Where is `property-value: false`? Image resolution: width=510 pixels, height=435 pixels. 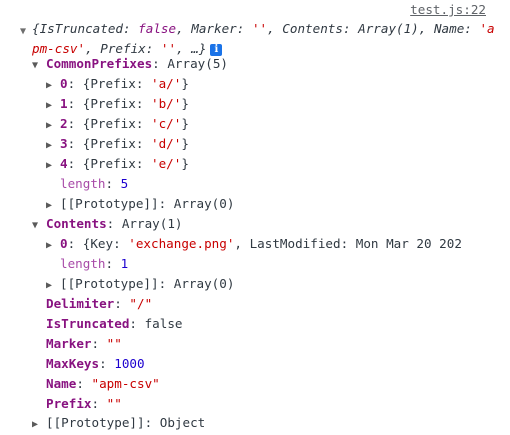
property-value: false is located at coordinates (163, 323).